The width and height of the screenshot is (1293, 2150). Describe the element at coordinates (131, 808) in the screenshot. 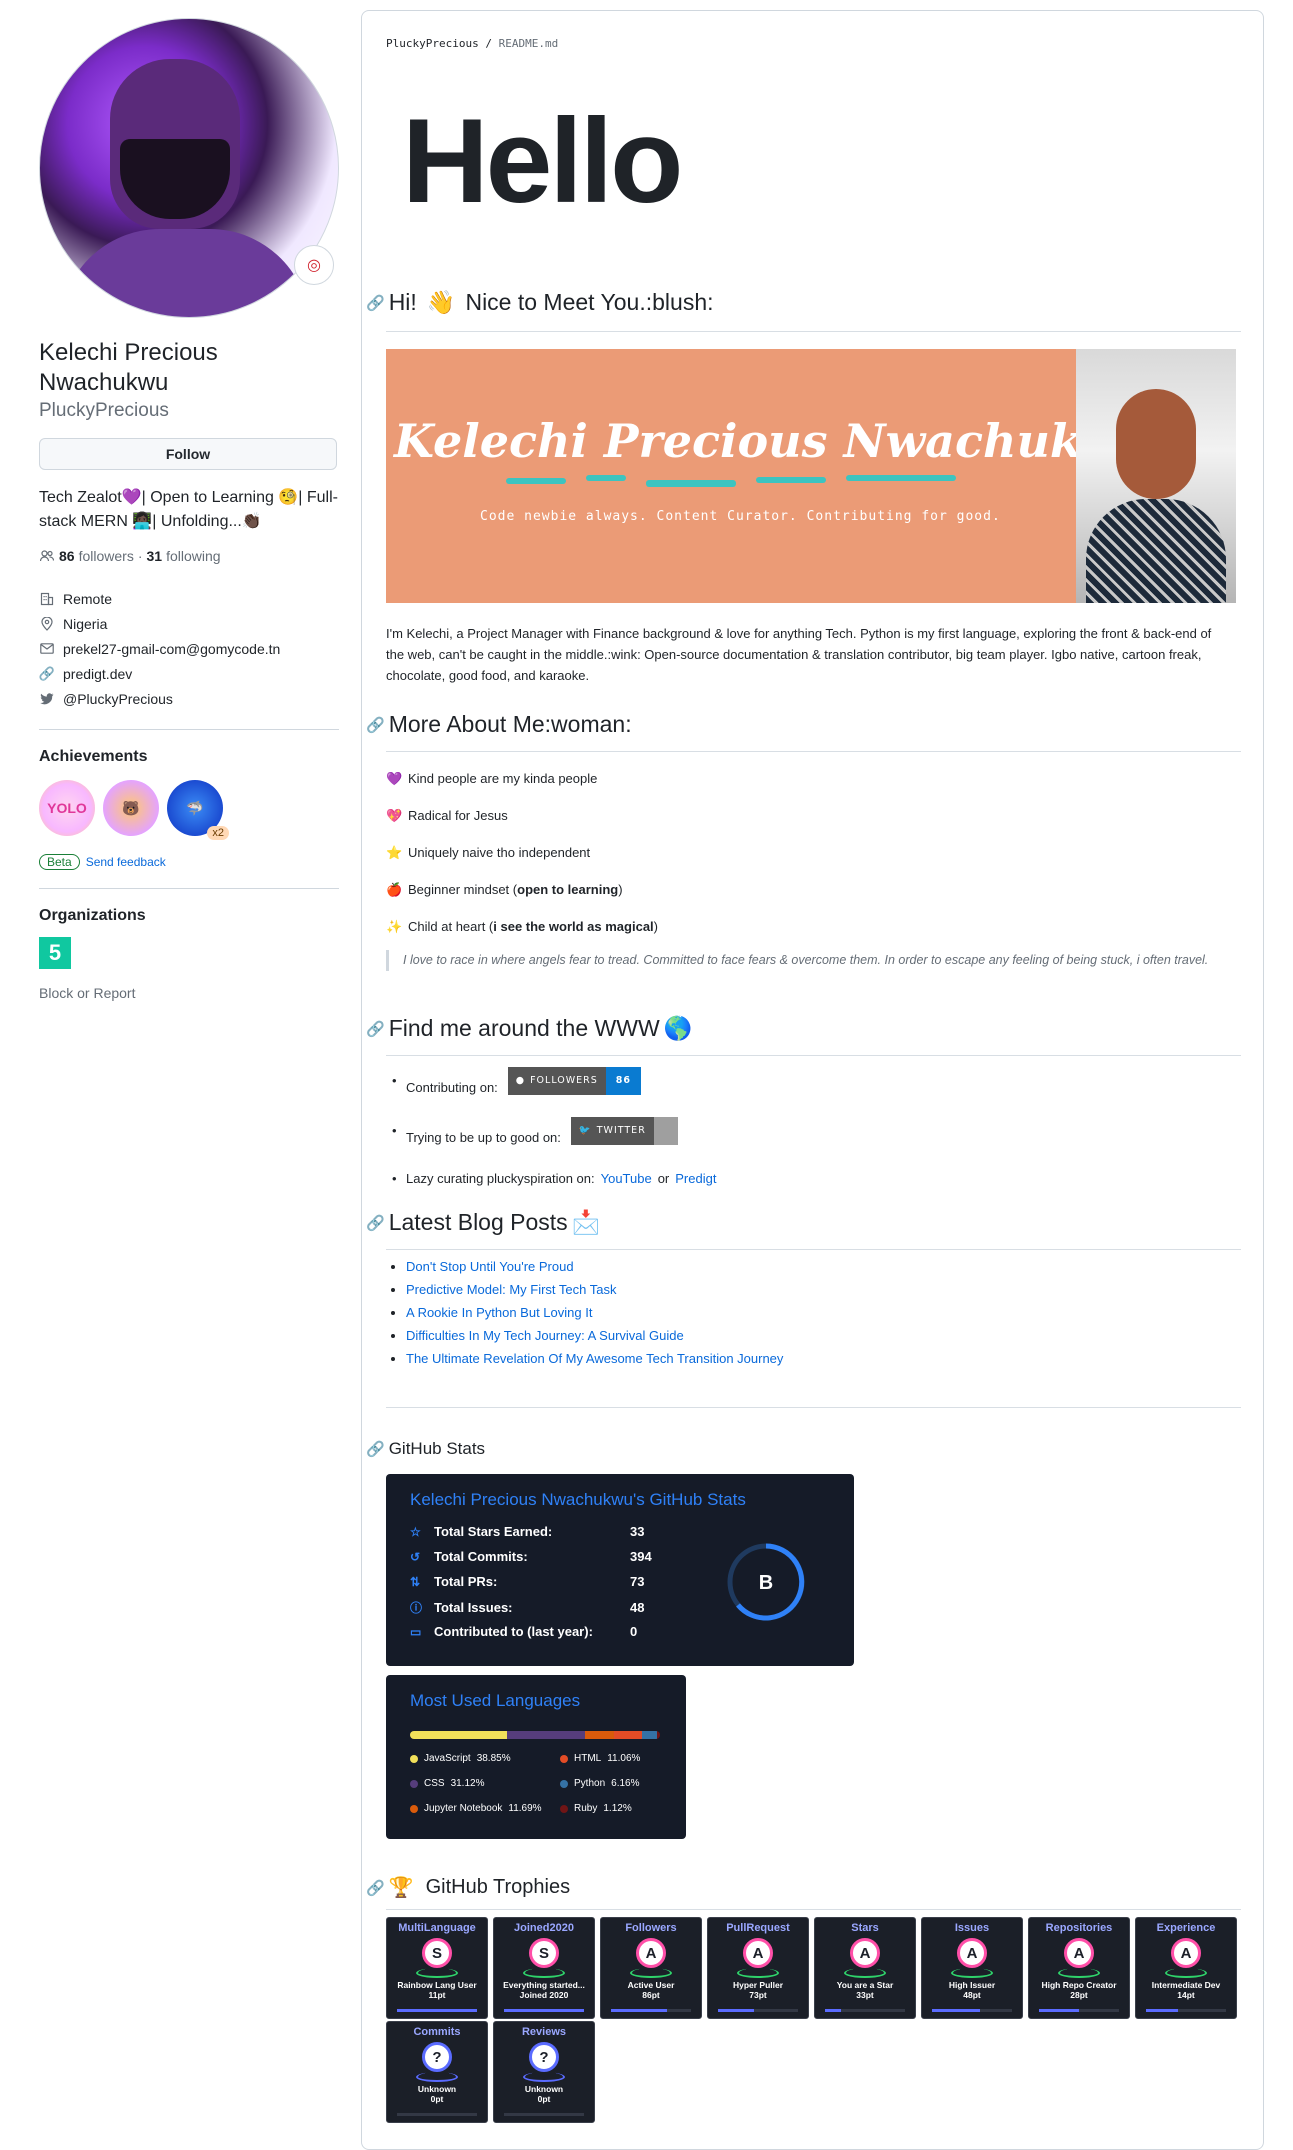

I see `bear-badge-icon: 🐻` at that location.